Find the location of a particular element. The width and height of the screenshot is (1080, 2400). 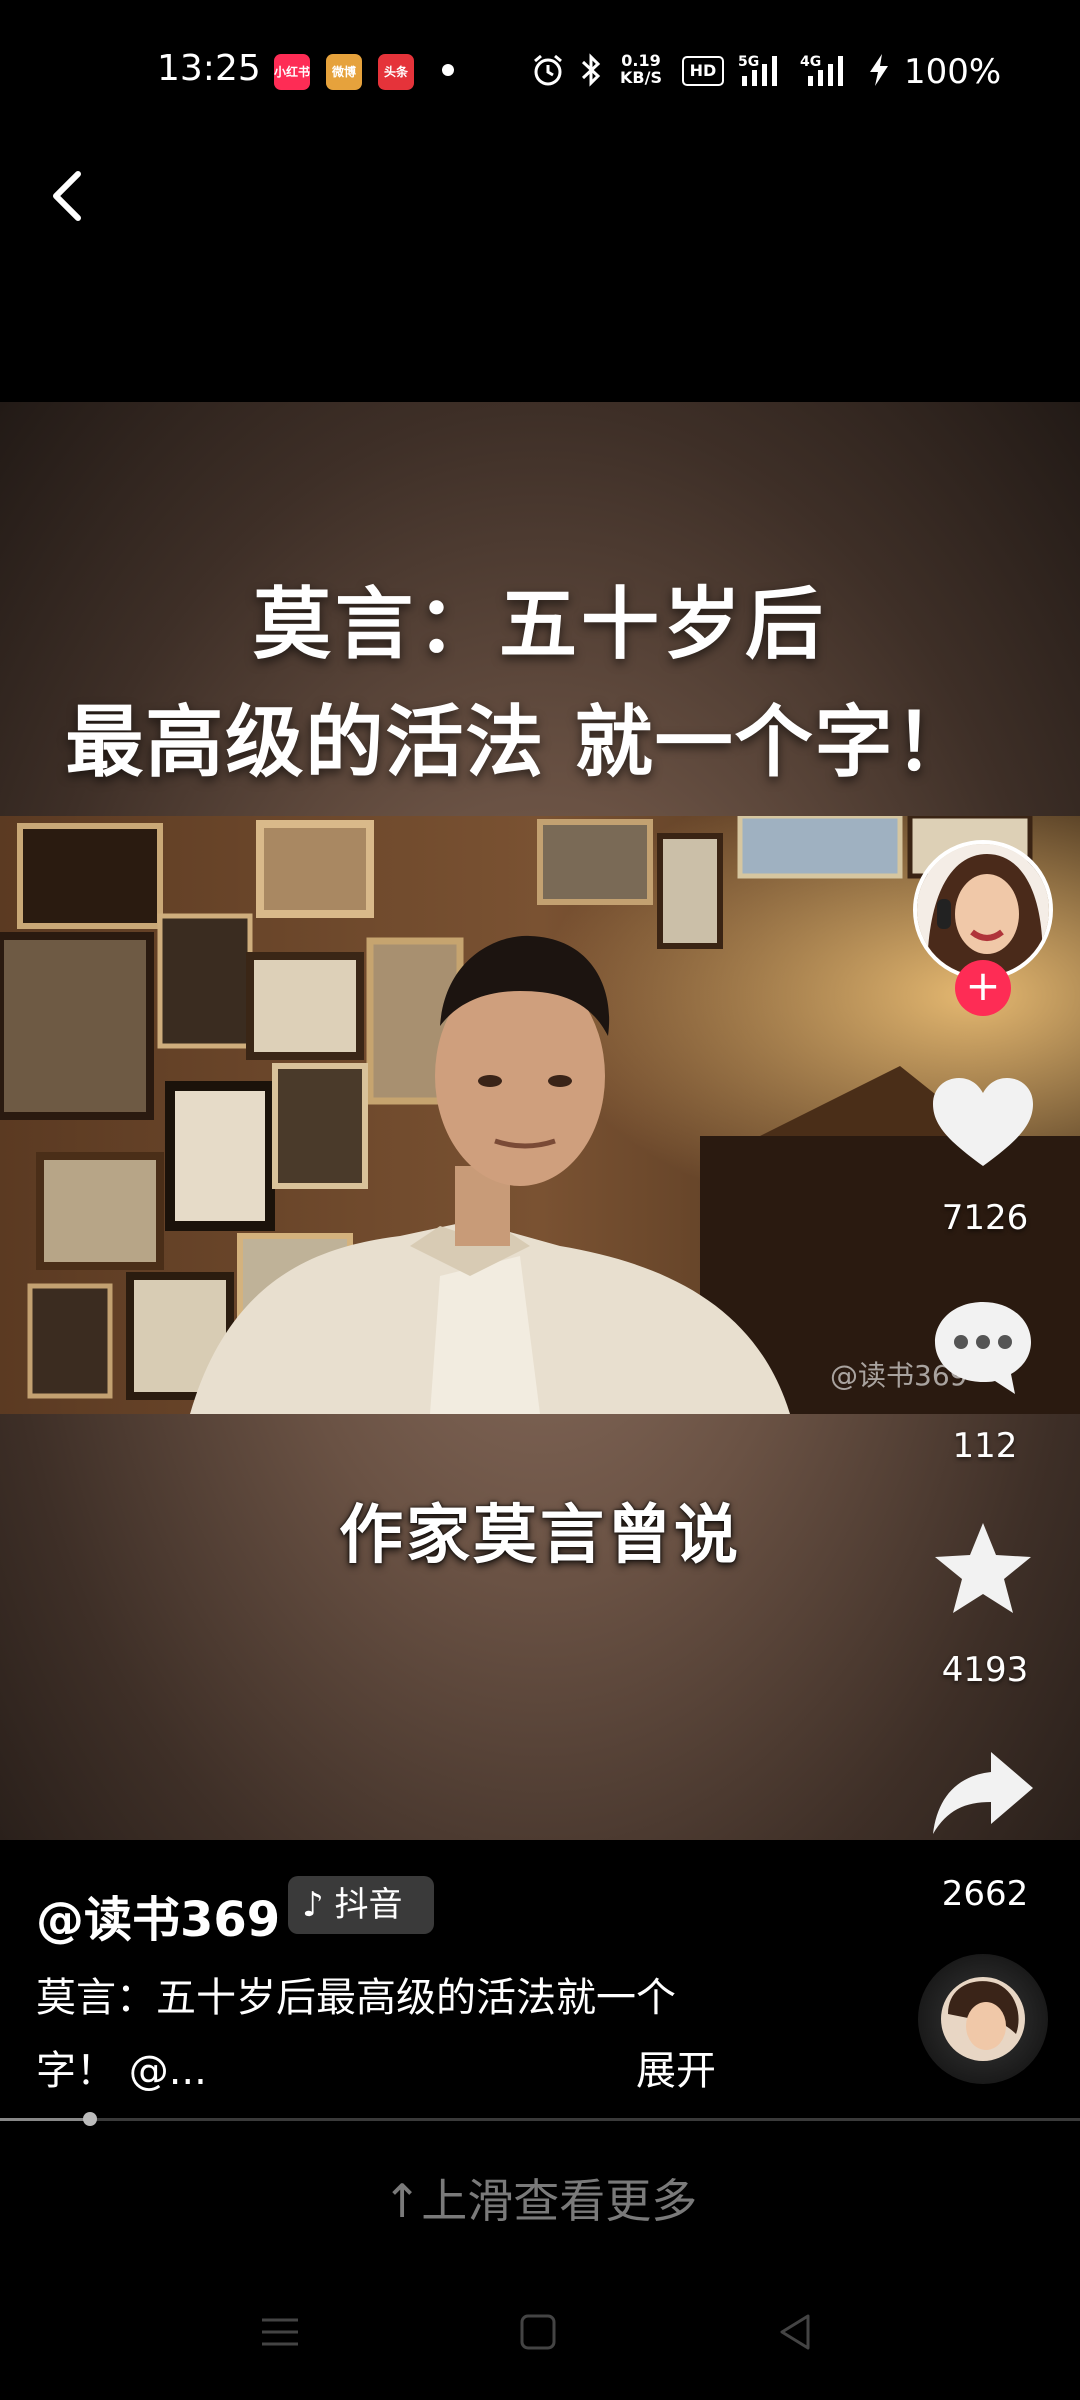

progress-fill is located at coordinates (45, 2119).